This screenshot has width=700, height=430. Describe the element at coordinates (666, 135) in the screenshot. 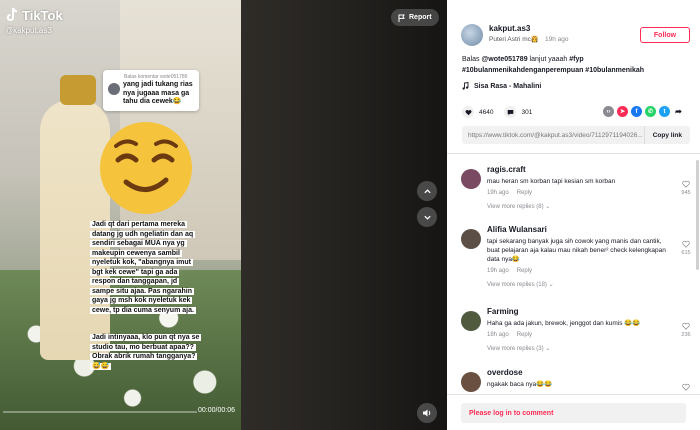

I see `copy-link-button: Copy link` at that location.